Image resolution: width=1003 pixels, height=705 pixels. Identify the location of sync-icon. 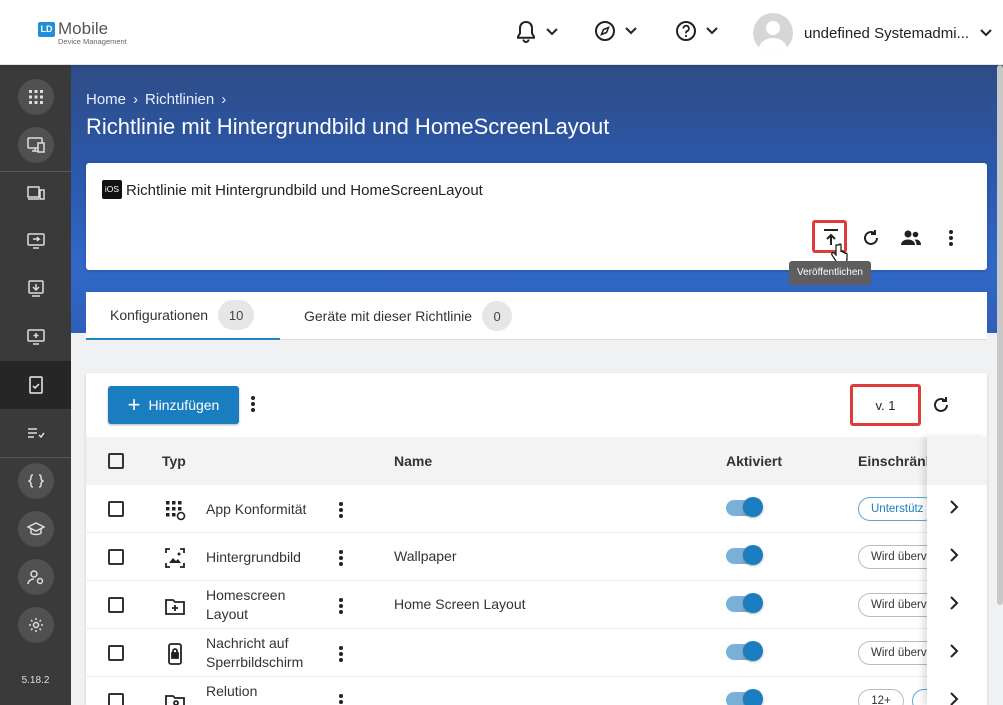
(871, 237).